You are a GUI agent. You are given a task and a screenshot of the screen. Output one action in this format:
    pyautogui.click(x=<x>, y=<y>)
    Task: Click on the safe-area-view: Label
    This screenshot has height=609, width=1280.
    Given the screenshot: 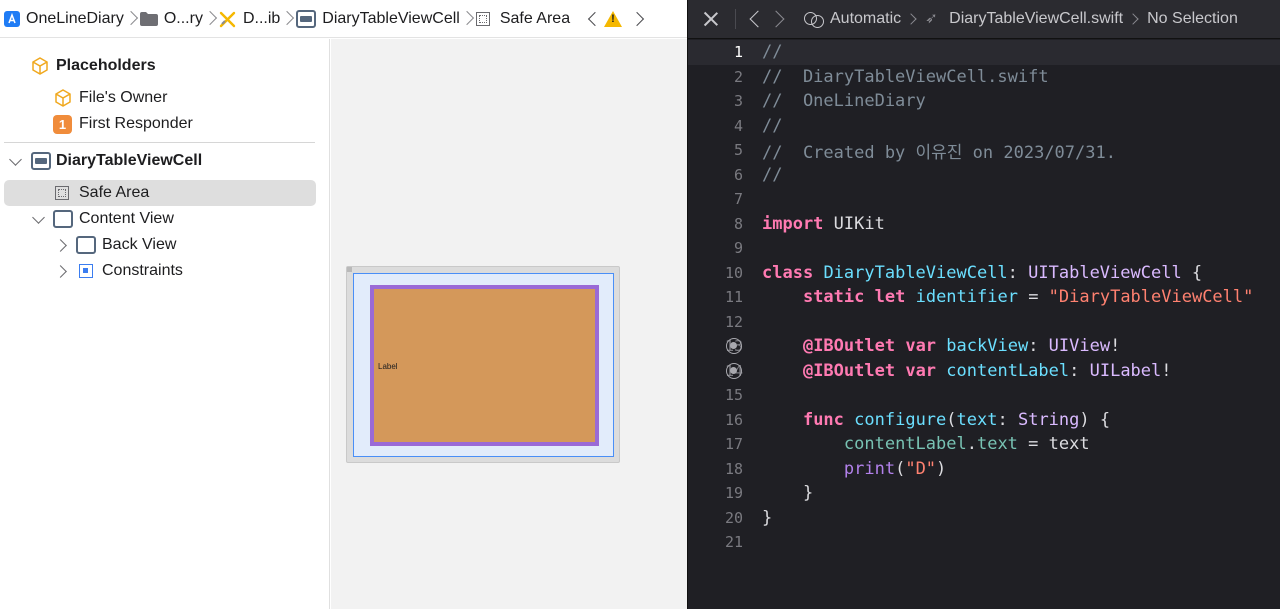 What is the action you would take?
    pyautogui.click(x=483, y=365)
    